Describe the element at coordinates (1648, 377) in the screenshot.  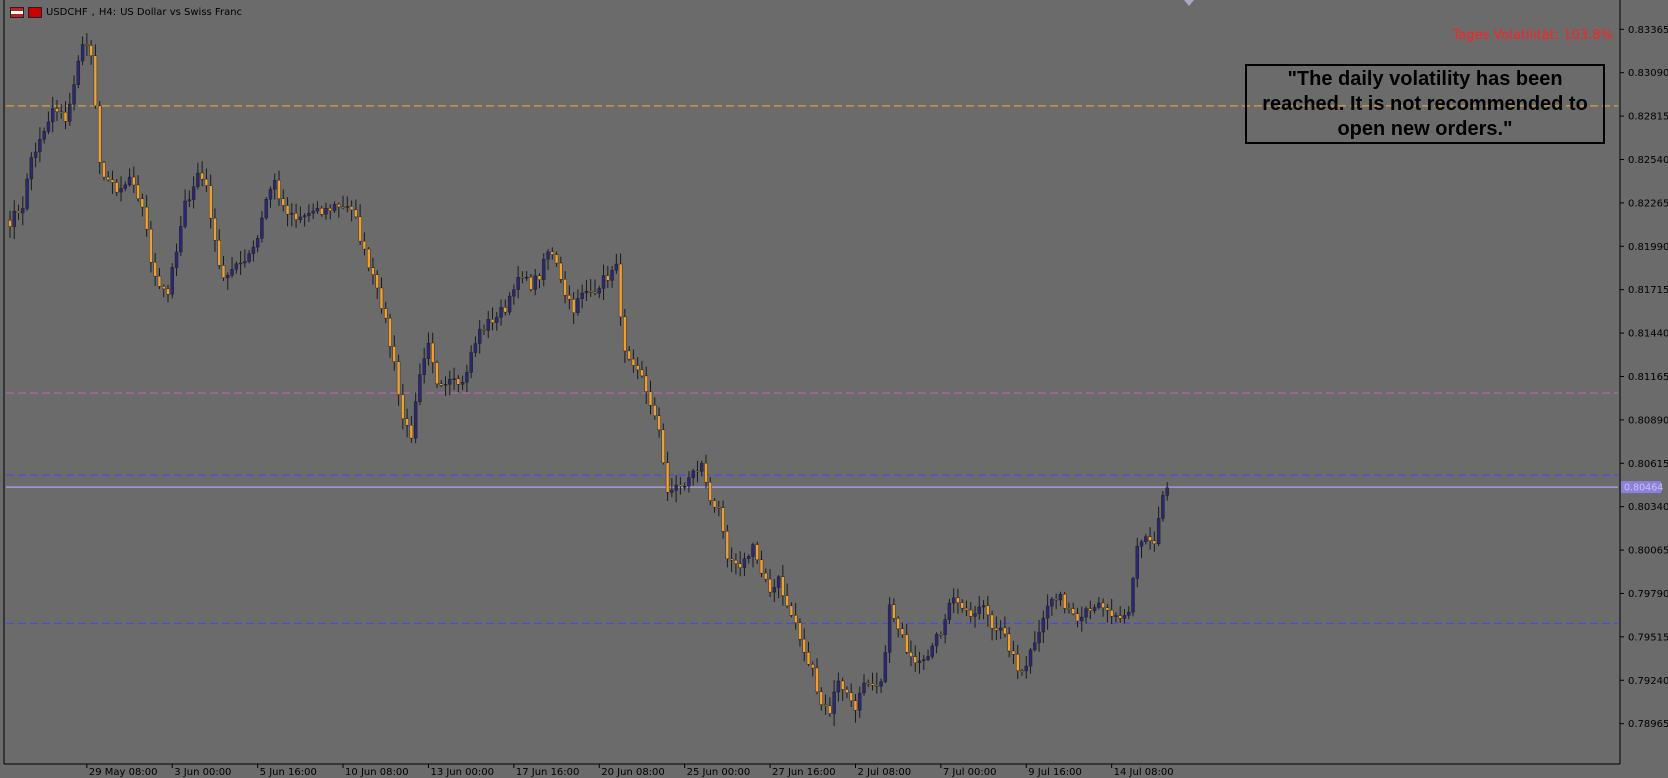
I see `price-tick-label: 0.81165` at that location.